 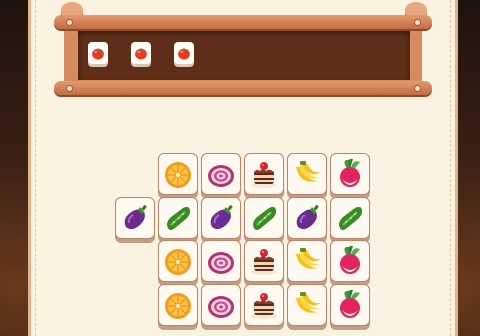 I want to click on background-left, so click(x=15, y=168).